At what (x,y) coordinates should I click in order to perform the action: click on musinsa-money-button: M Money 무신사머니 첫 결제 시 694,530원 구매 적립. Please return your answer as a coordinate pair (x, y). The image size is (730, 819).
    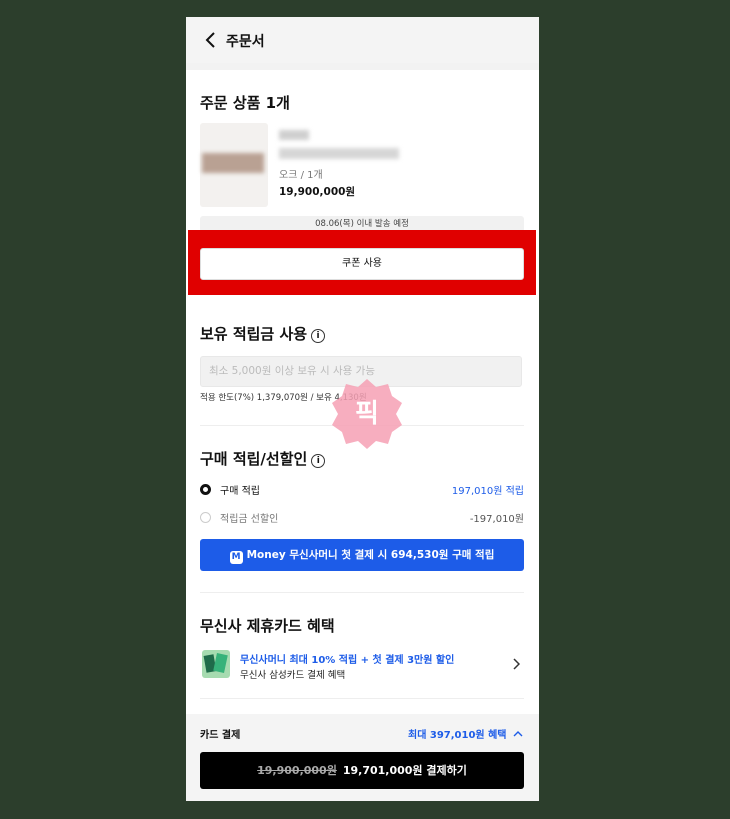
    Looking at the image, I should click on (362, 555).